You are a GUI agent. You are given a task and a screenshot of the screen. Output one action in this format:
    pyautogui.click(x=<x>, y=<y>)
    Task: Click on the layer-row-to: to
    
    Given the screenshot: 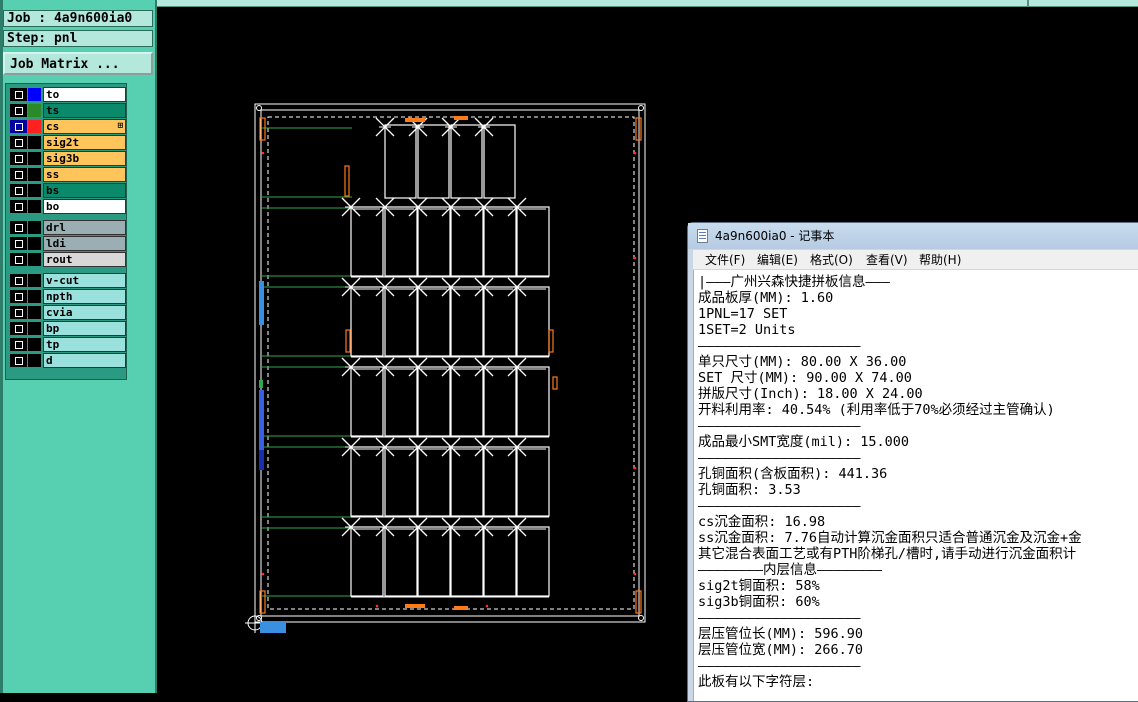 What is the action you would take?
    pyautogui.click(x=67, y=94)
    